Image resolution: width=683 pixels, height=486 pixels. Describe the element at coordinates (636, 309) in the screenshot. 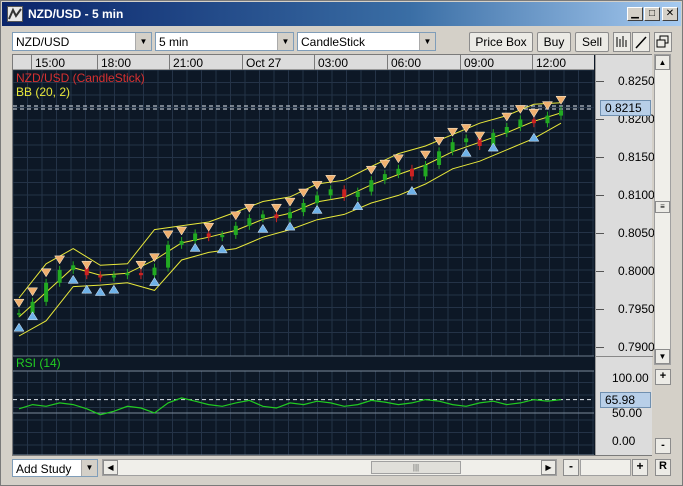

I see `price-tick-label: 0.7950` at that location.